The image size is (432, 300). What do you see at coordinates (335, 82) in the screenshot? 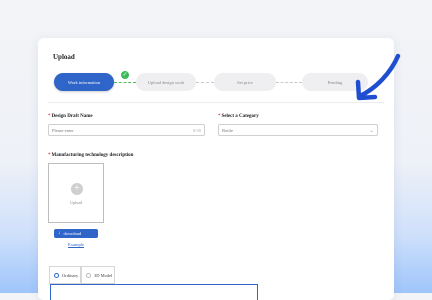
I see `step-label: Pending` at bounding box center [335, 82].